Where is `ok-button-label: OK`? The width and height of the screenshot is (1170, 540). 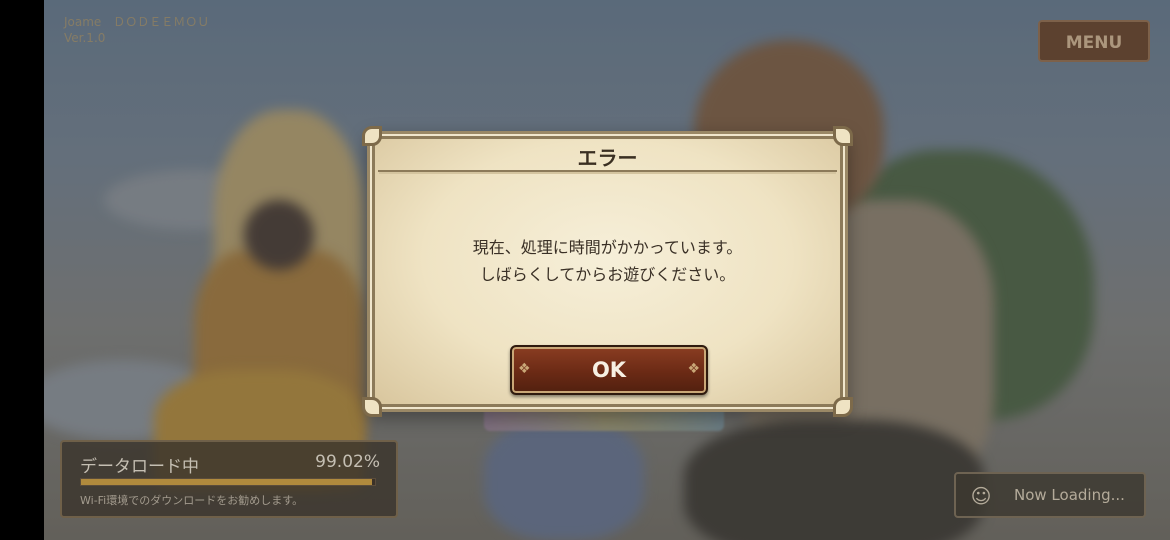 ok-button-label: OK is located at coordinates (609, 370).